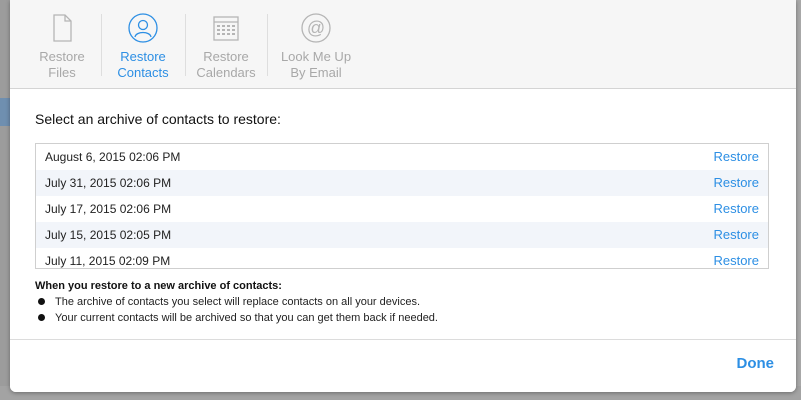 This screenshot has height=400, width=801. Describe the element at coordinates (5, 112) in the screenshot. I see `background-selection-bar` at that location.